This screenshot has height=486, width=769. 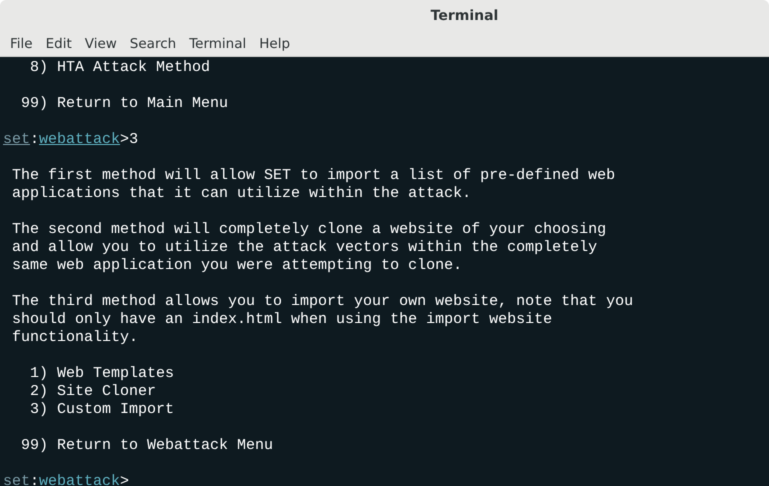 What do you see at coordinates (313, 175) in the screenshot?
I see `terminal-text: The first method will allow SET to import a list of pre-defined web` at bounding box center [313, 175].